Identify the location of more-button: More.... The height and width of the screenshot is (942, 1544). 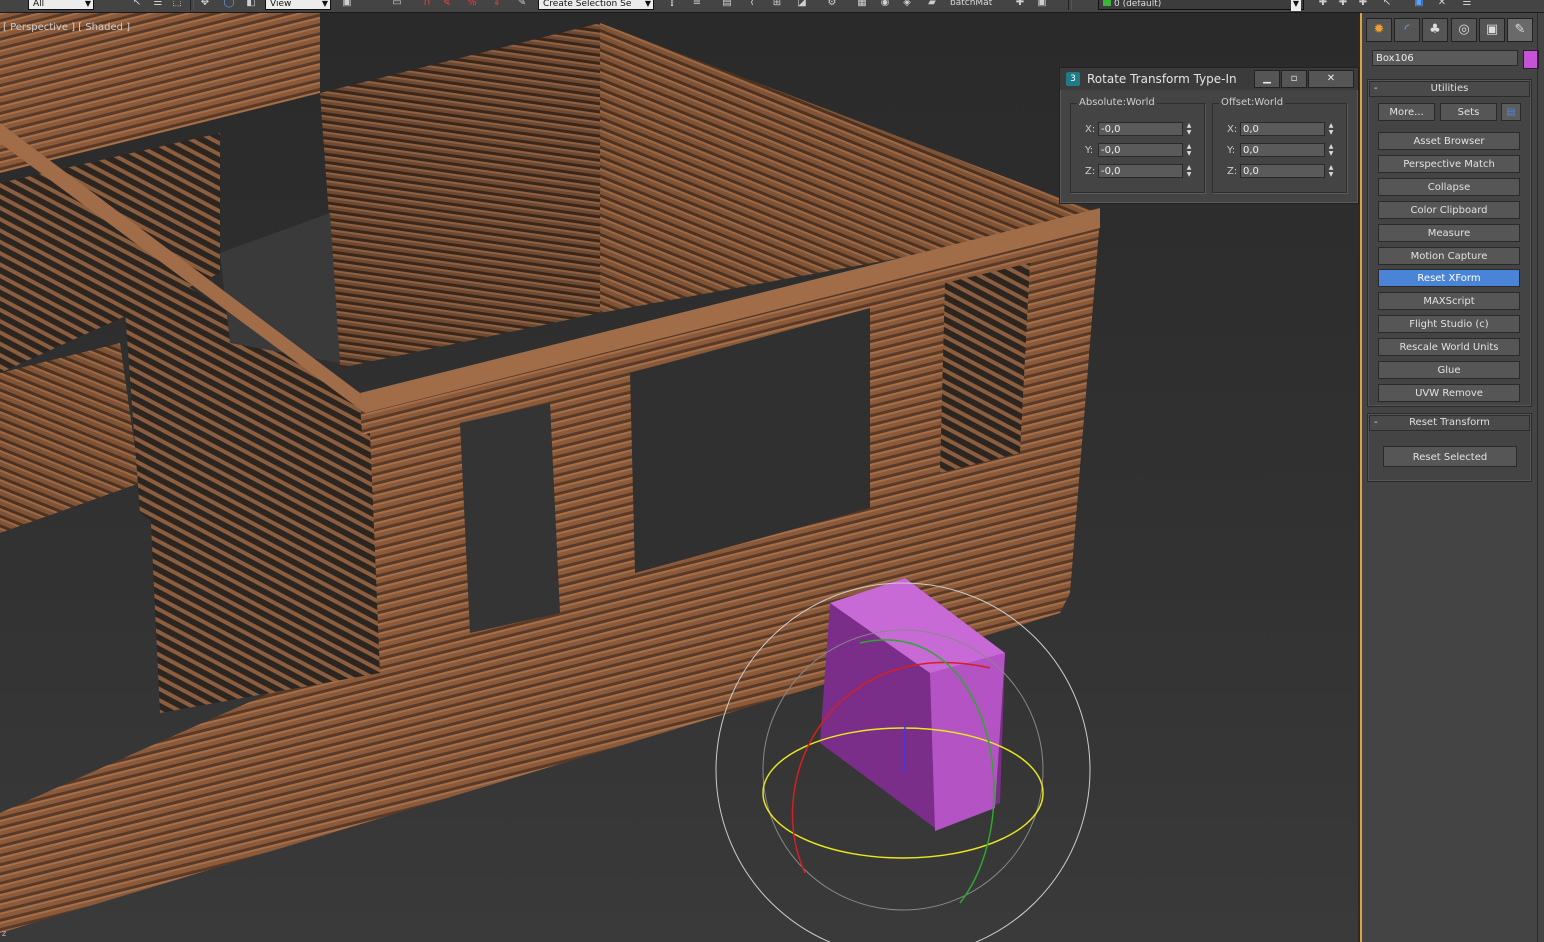
(1406, 112).